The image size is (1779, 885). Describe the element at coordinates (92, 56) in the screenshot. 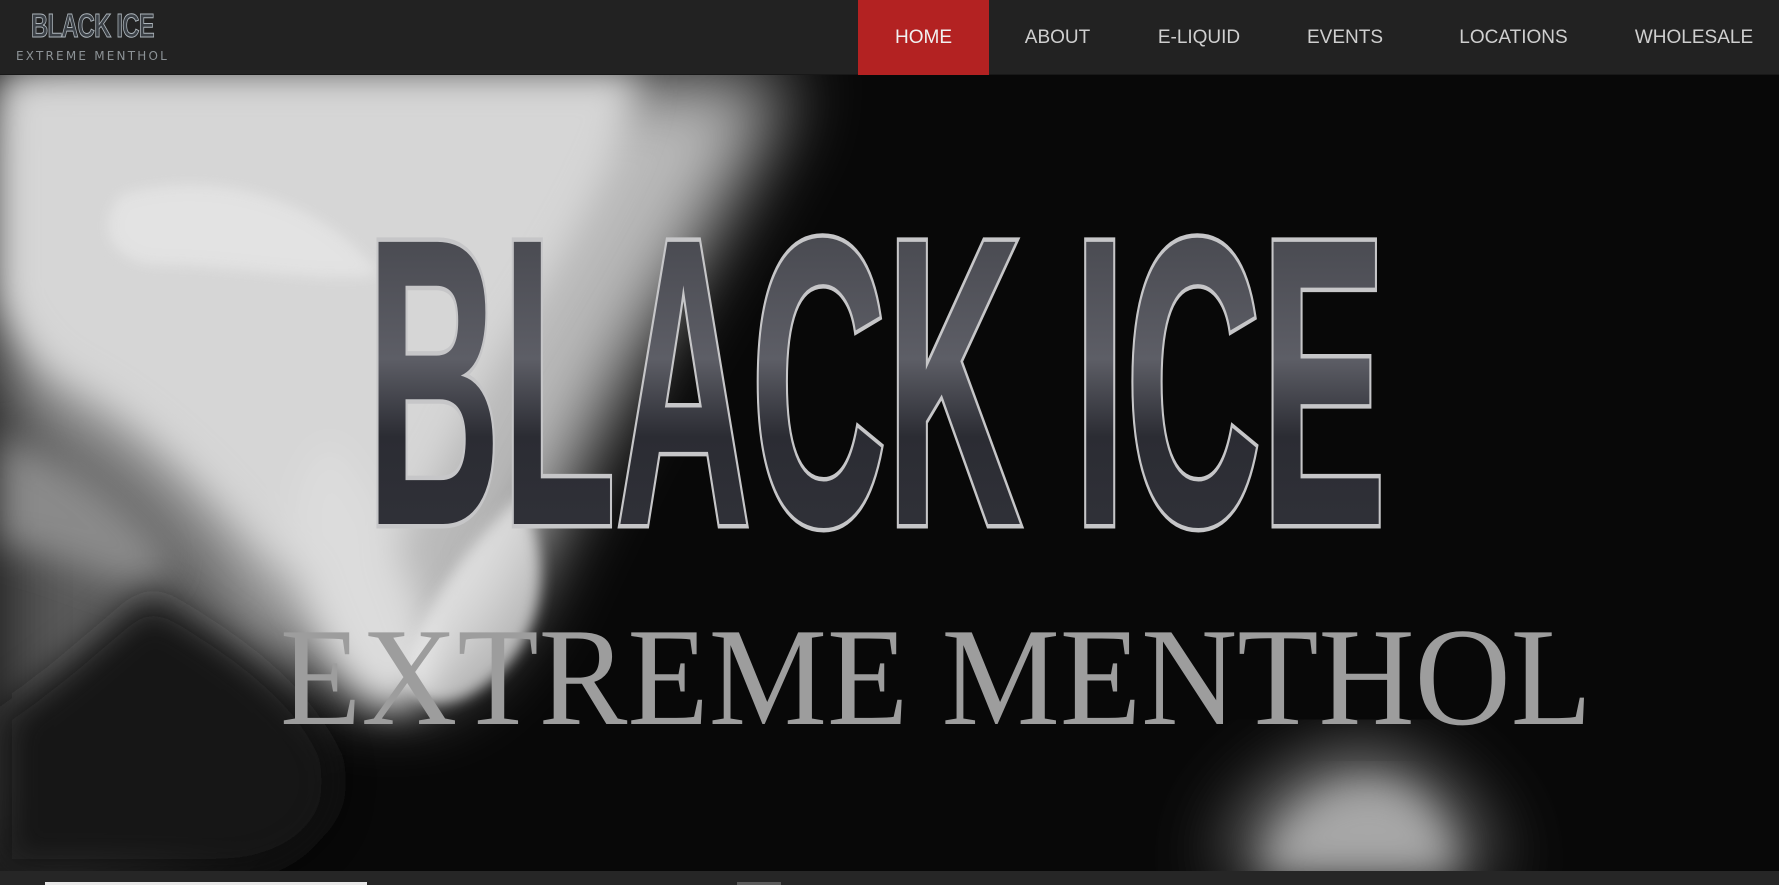

I see `logo-subtitle: EXTREME MENTHOL` at that location.